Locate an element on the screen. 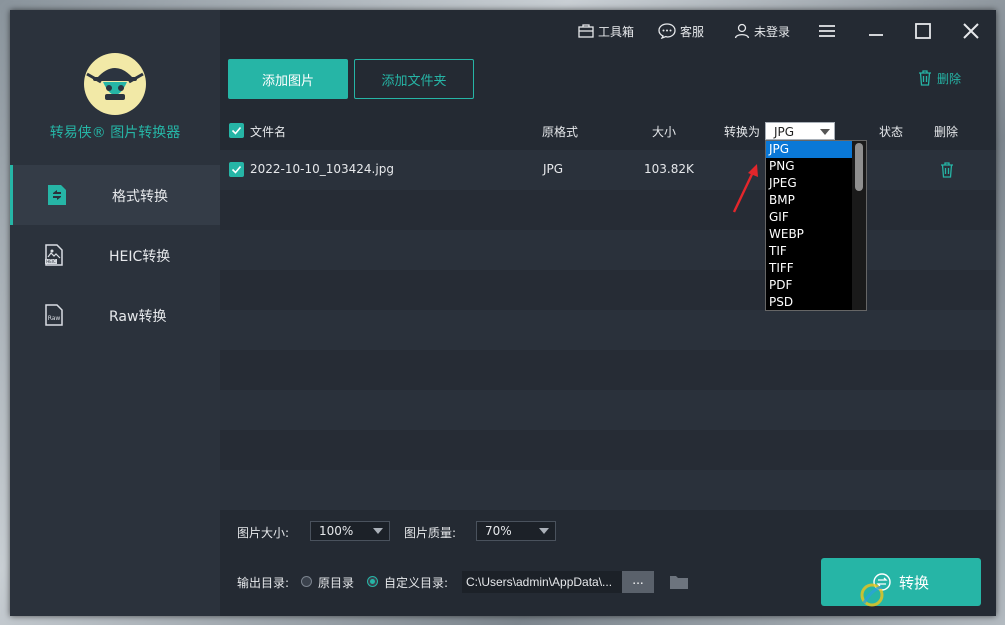  quality-value: 70% is located at coordinates (498, 531).